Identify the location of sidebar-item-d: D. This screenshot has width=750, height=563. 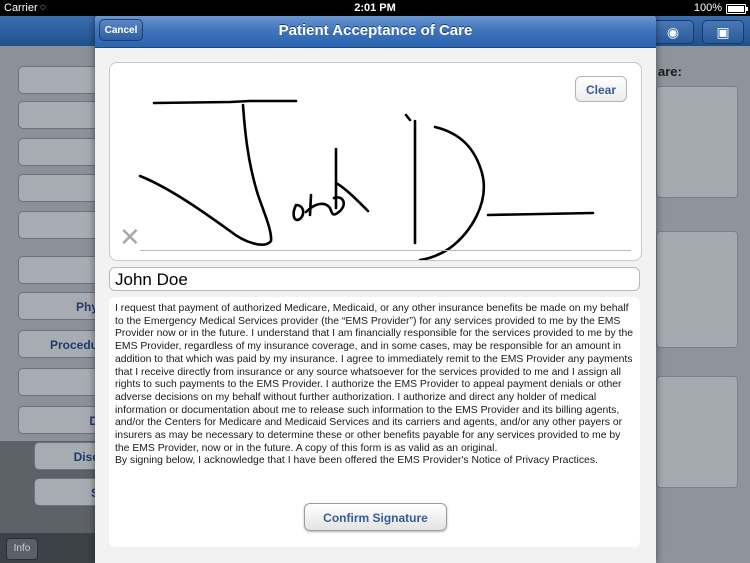
(60, 420).